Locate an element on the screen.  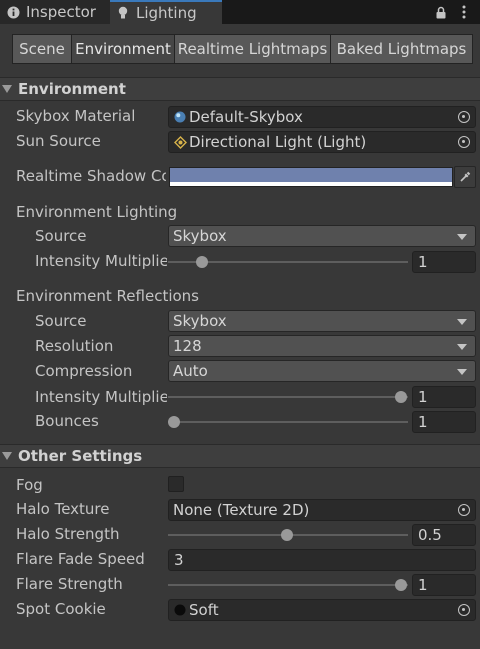
section-other-settings: Other Settings is located at coordinates (240, 456).